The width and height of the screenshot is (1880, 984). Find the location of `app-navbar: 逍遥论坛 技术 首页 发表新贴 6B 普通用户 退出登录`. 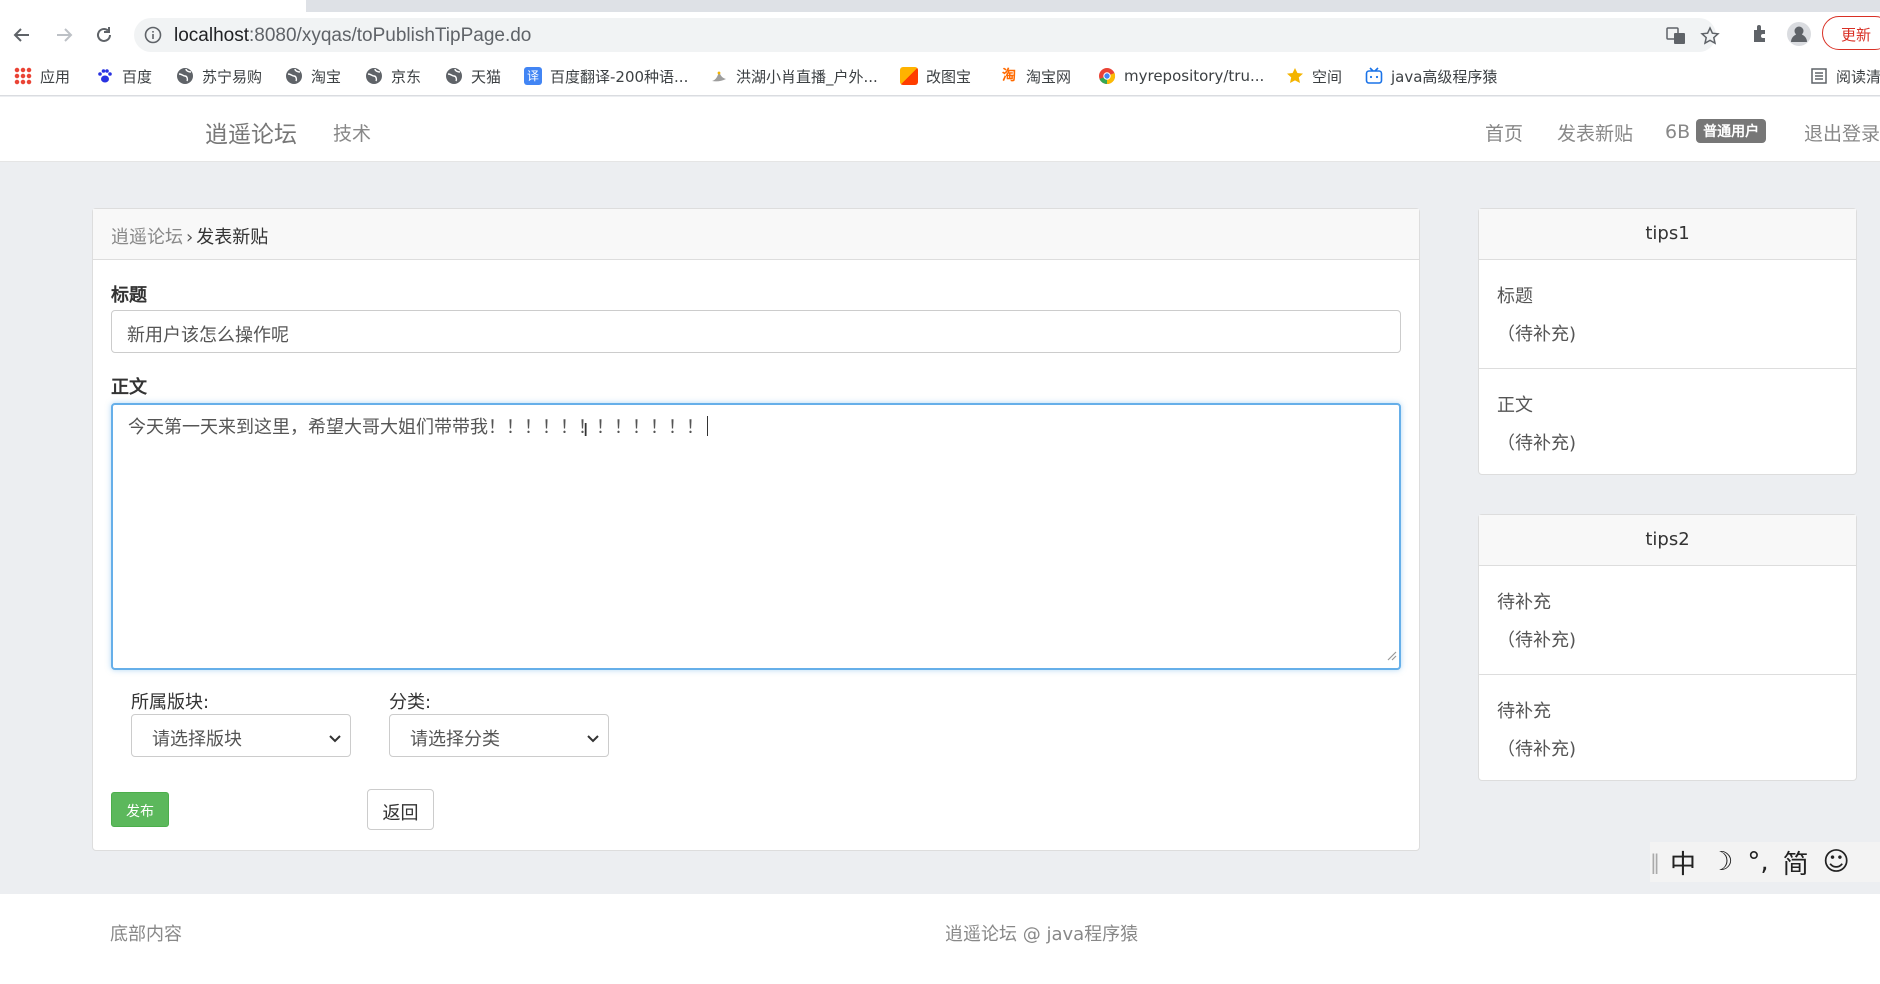

app-navbar: 逍遥论坛 技术 首页 发表新贴 6B 普通用户 退出登录 is located at coordinates (940, 129).